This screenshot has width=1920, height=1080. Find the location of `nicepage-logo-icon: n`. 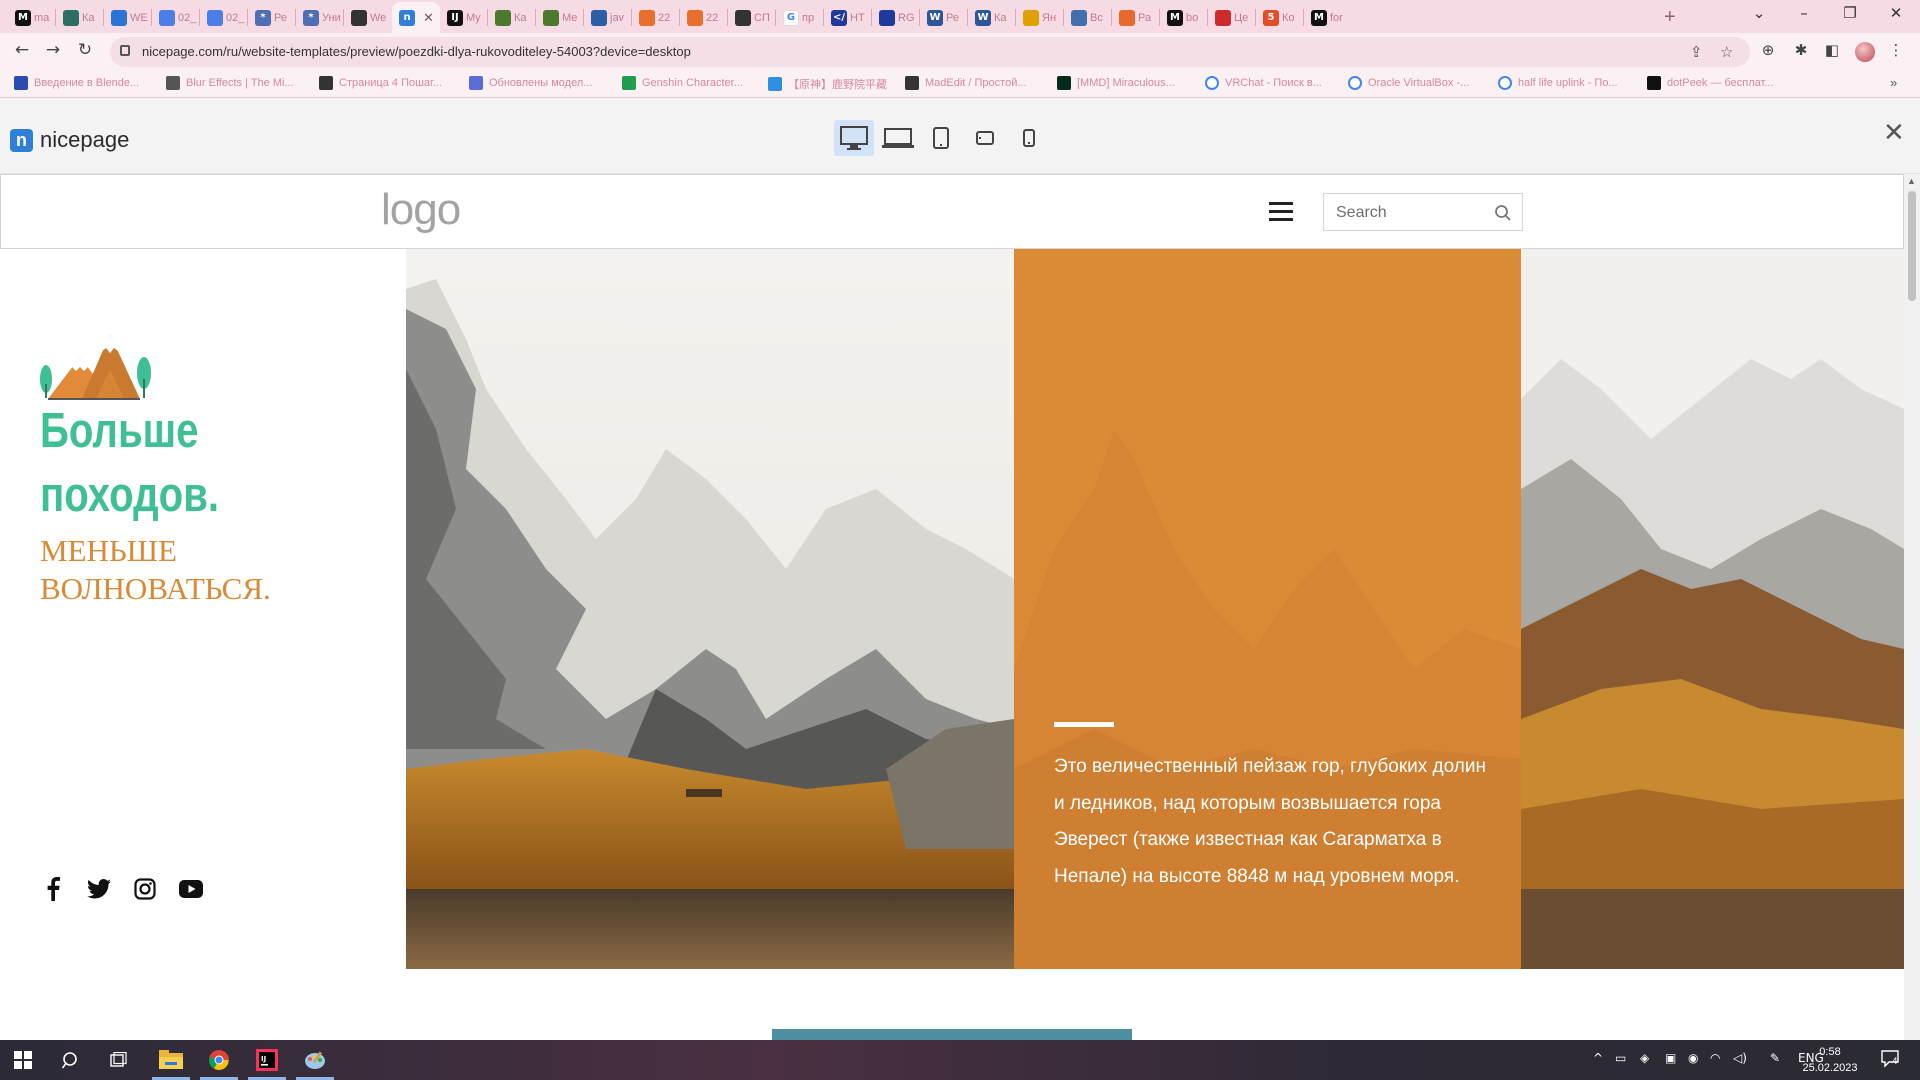

nicepage-logo-icon: n is located at coordinates (21, 140).